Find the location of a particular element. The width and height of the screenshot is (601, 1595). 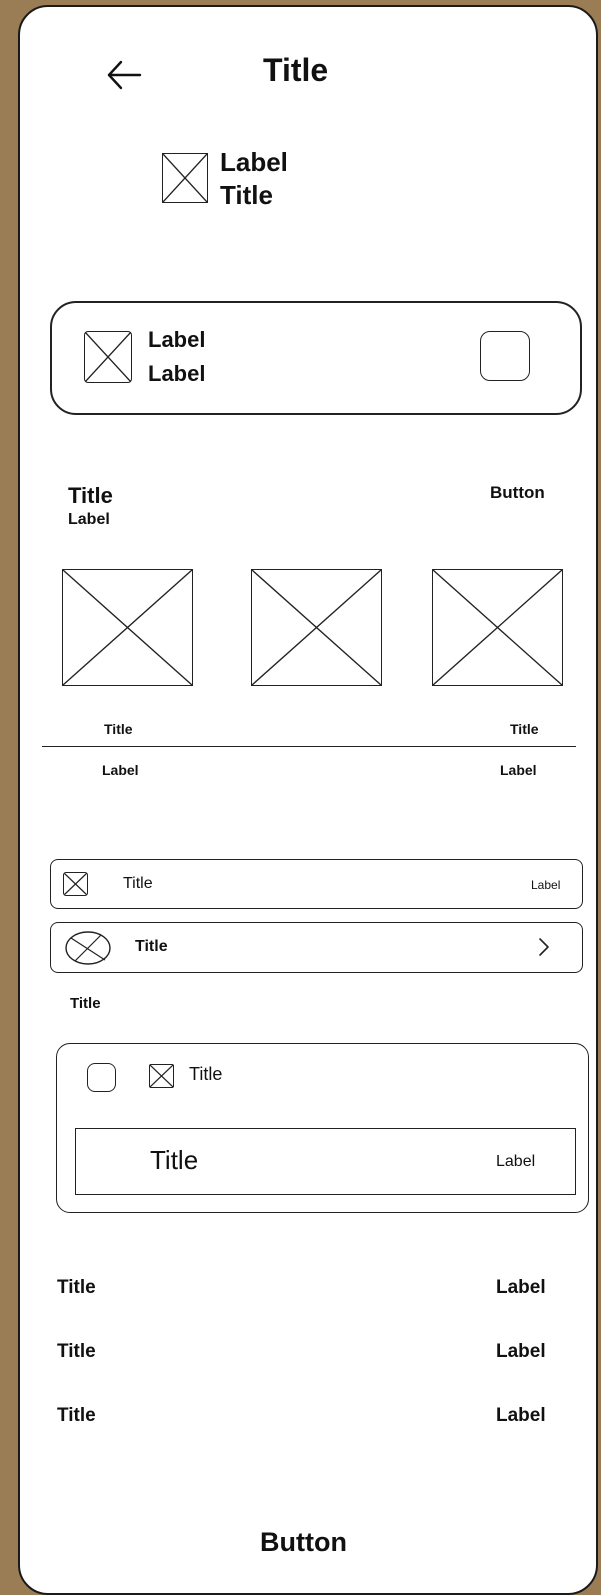

row-1-title: Title is located at coordinates (138, 883).